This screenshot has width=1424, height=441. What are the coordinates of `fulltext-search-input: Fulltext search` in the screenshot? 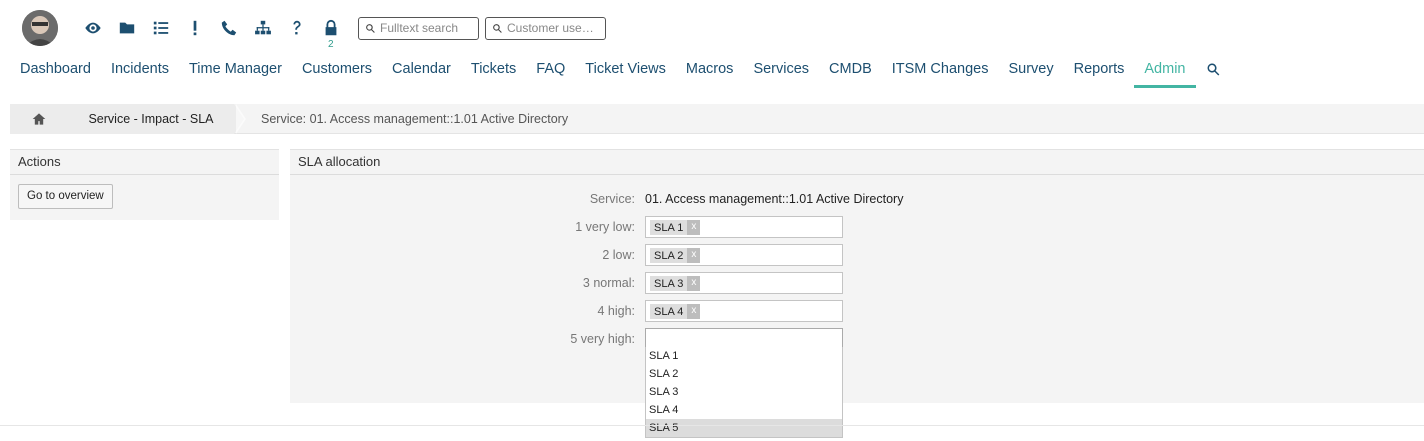 It's located at (418, 28).